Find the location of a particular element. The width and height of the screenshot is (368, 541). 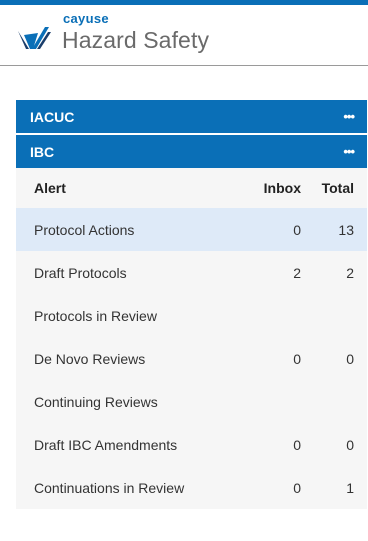

table-row-continuations-in-review: Continuations in Review 0 1 is located at coordinates (191, 487).